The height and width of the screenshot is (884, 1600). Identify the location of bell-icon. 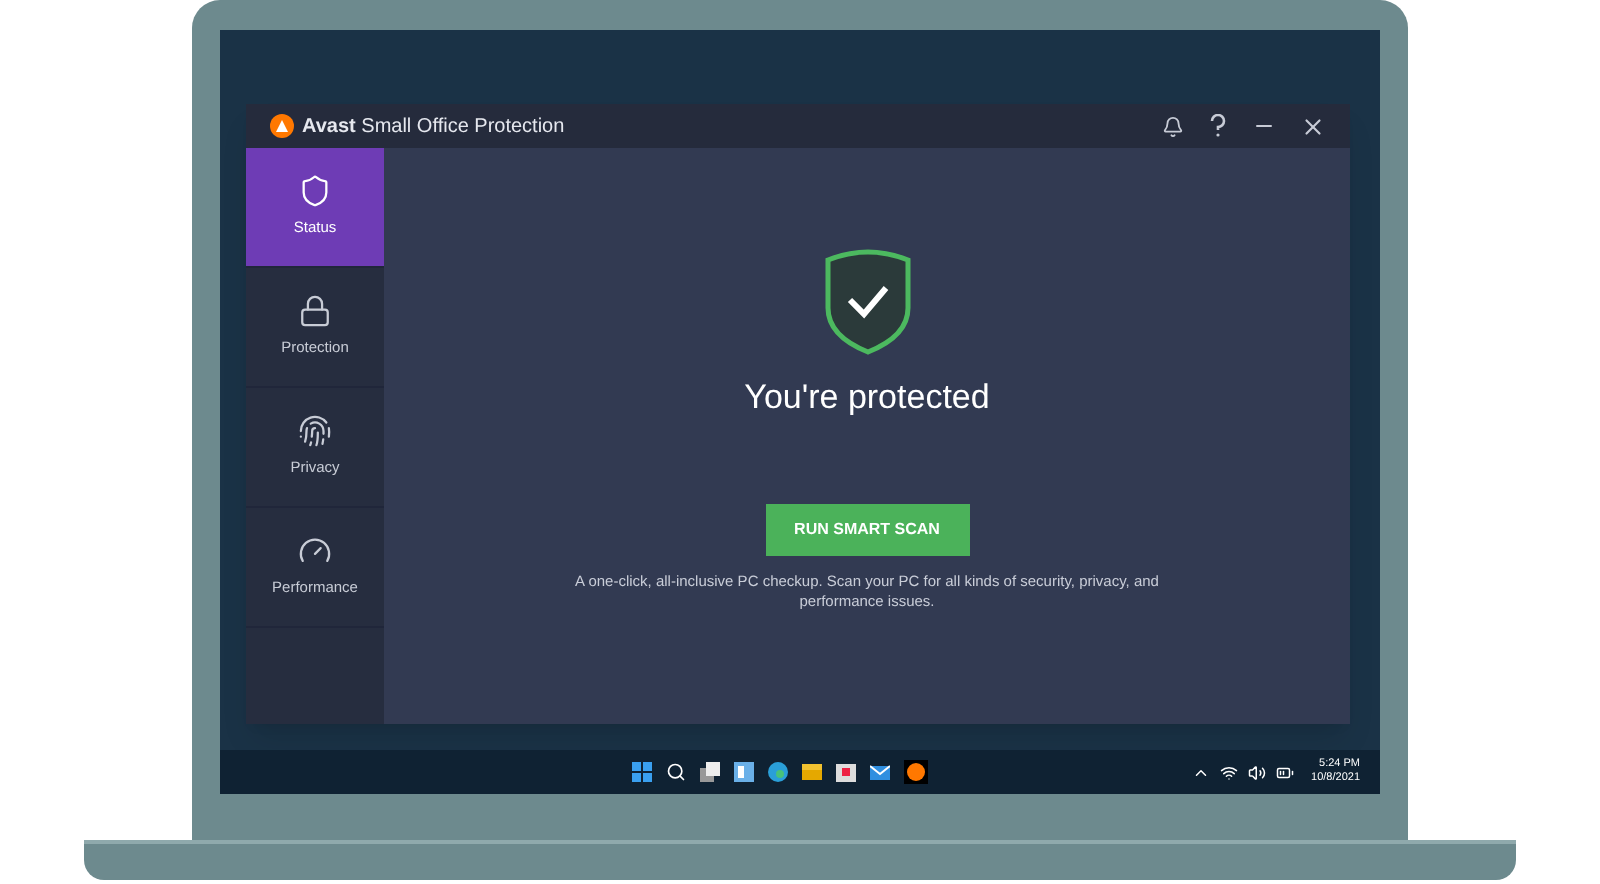
(1173, 126).